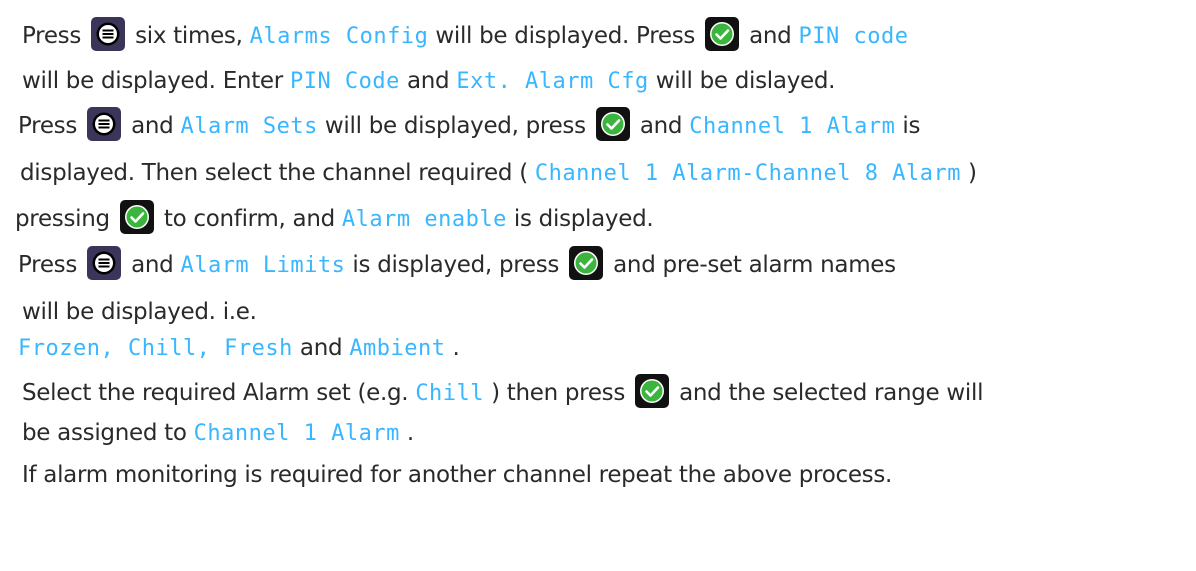 The width and height of the screenshot is (1196, 571). I want to click on text: is displayed, press, so click(459, 265).